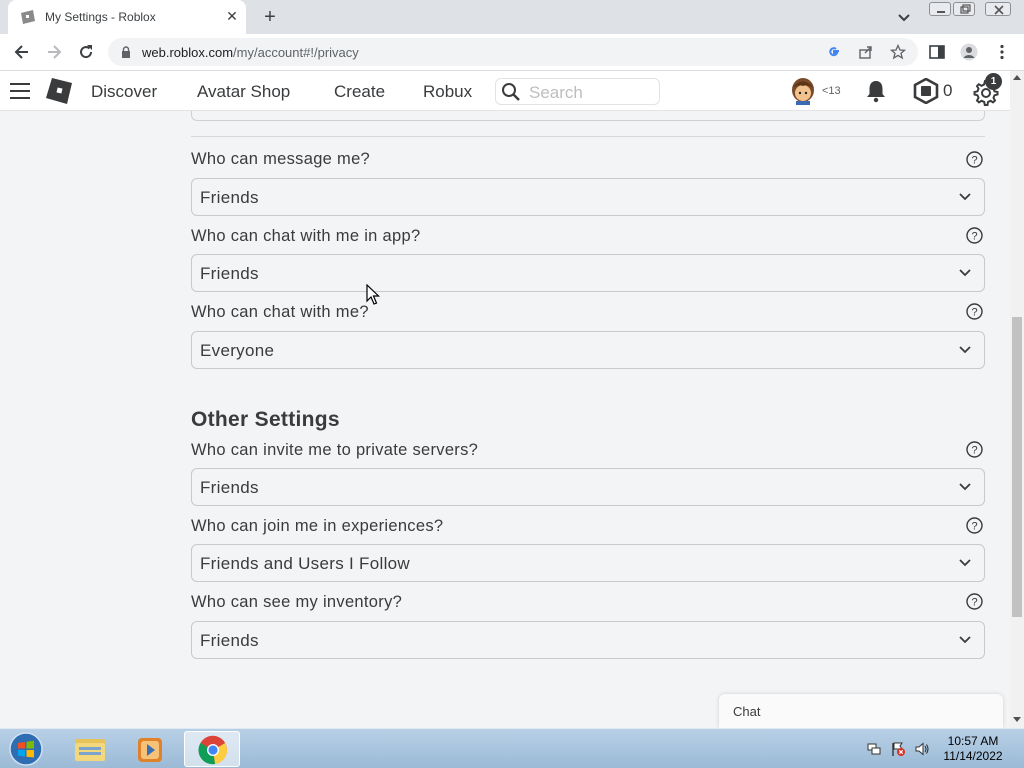  I want to click on page-scrollbar, so click(1017, 399).